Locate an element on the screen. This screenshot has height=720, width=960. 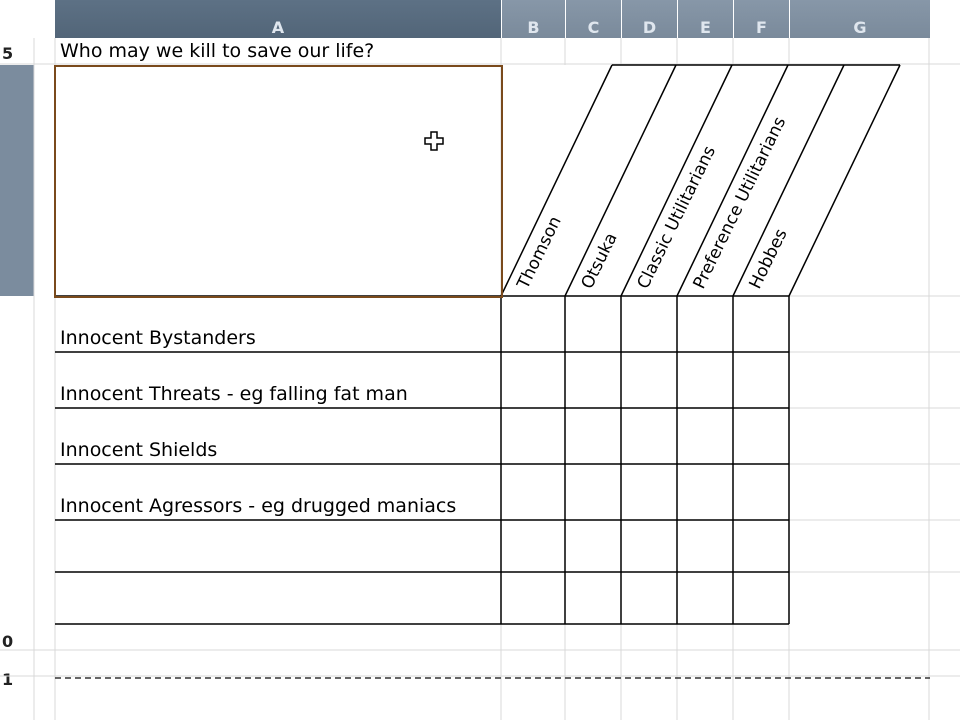
plus-move-cursor-icon is located at coordinates (434, 141).